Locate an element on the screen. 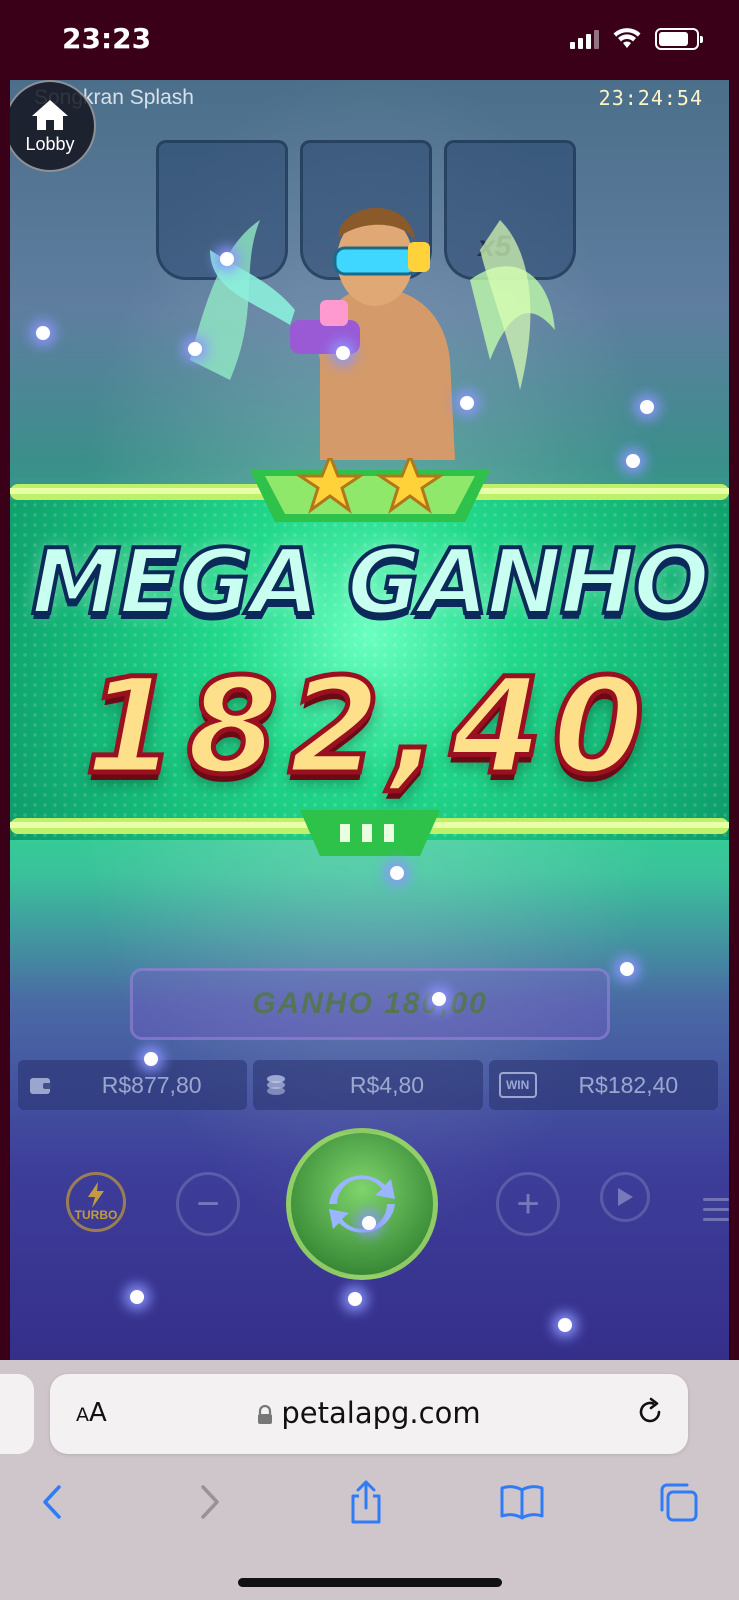 Image resolution: width=739 pixels, height=1600 pixels. win-total-text: GANHO 180,00 is located at coordinates (370, 1003).